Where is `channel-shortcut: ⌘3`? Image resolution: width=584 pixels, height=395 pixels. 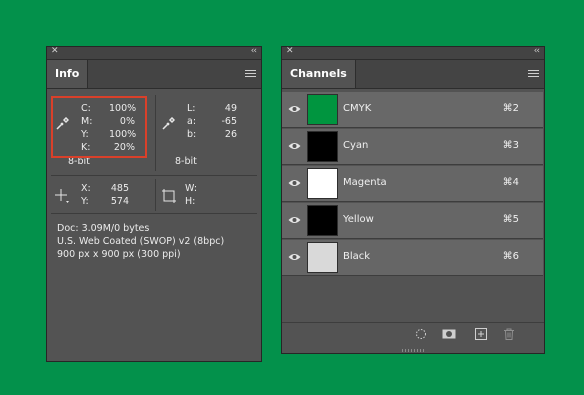
channel-shortcut: ⌘3 is located at coordinates (510, 145).